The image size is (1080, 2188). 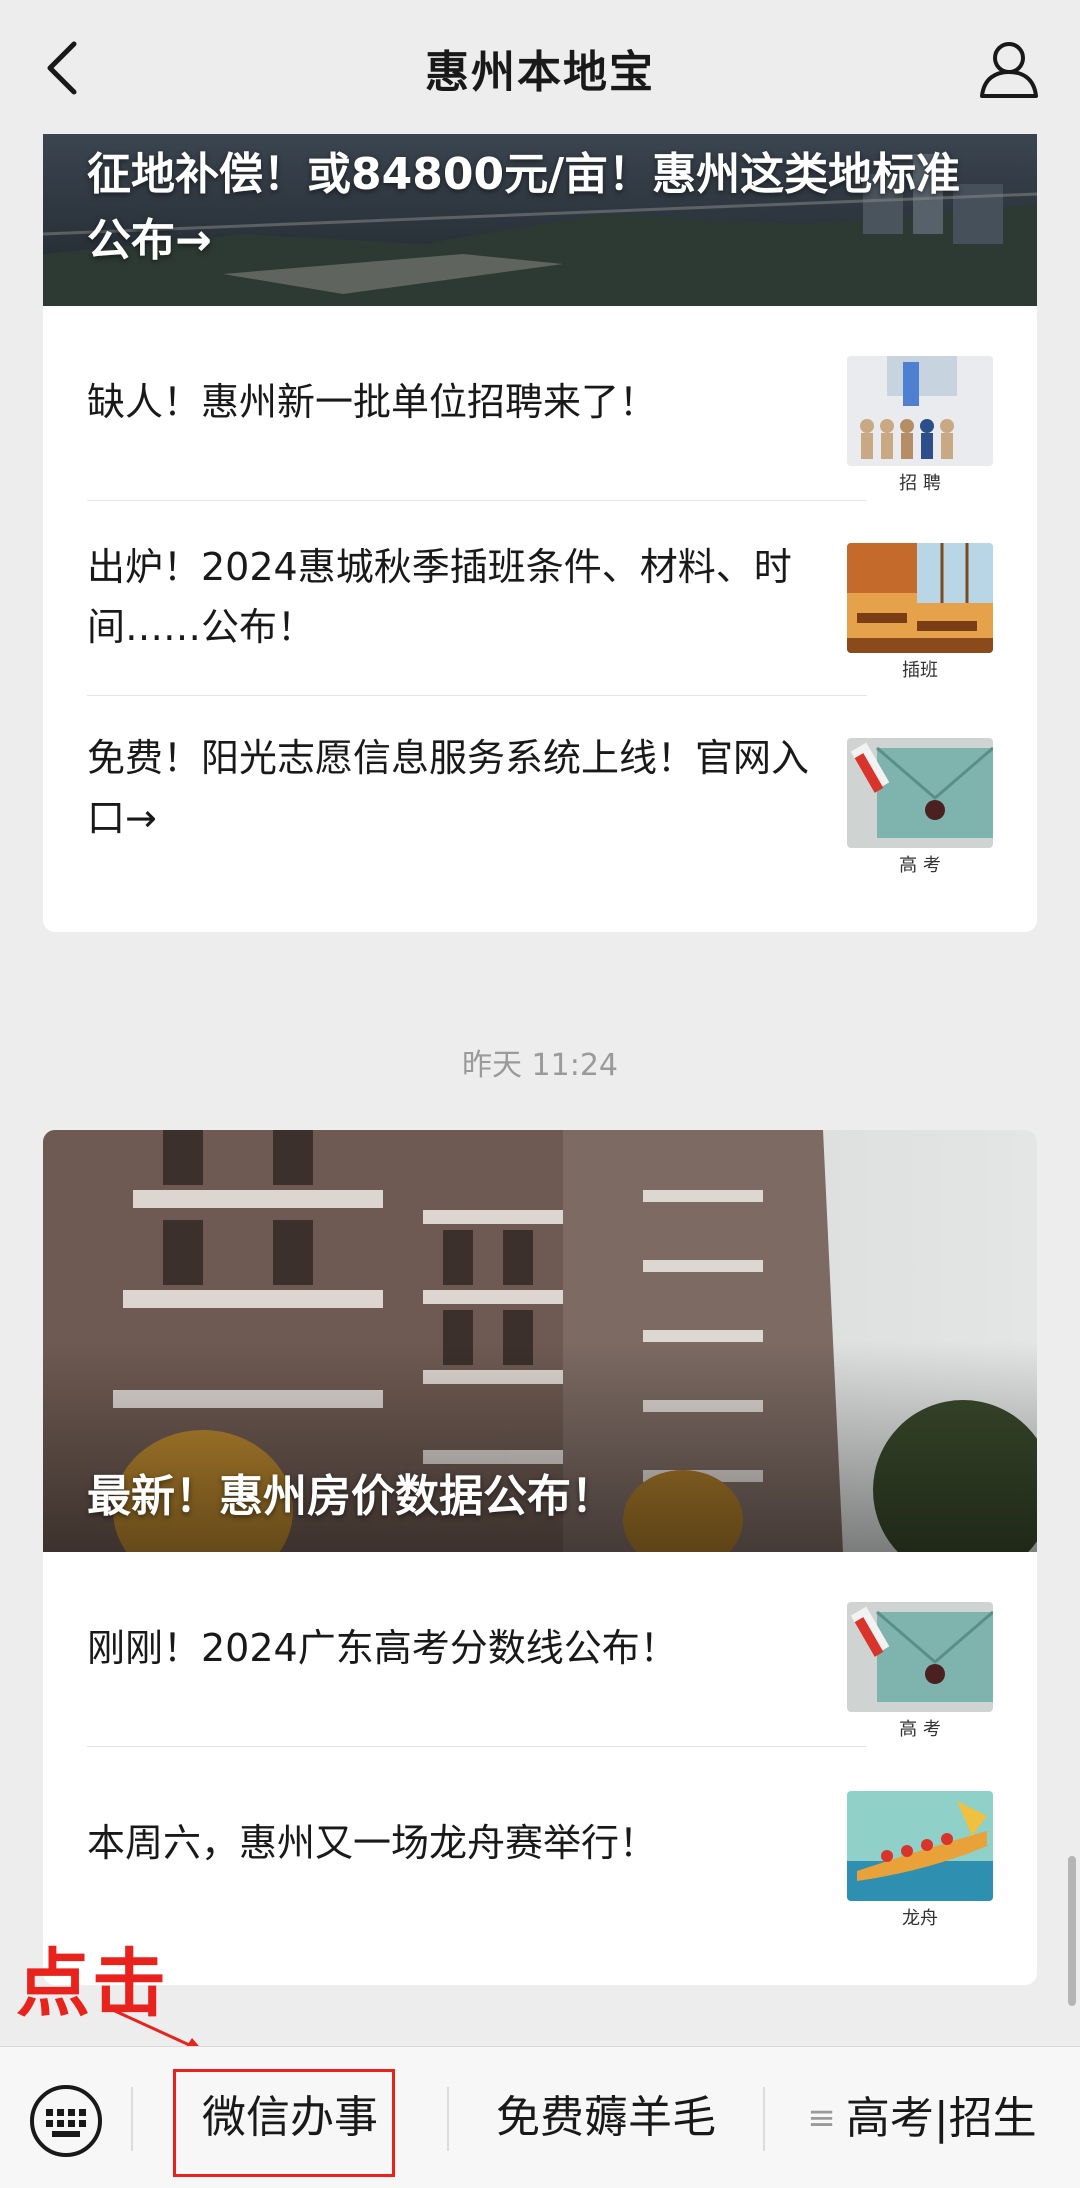 I want to click on hero-title: 最新！惠州房价数据公布！, so click(x=351, y=1496).